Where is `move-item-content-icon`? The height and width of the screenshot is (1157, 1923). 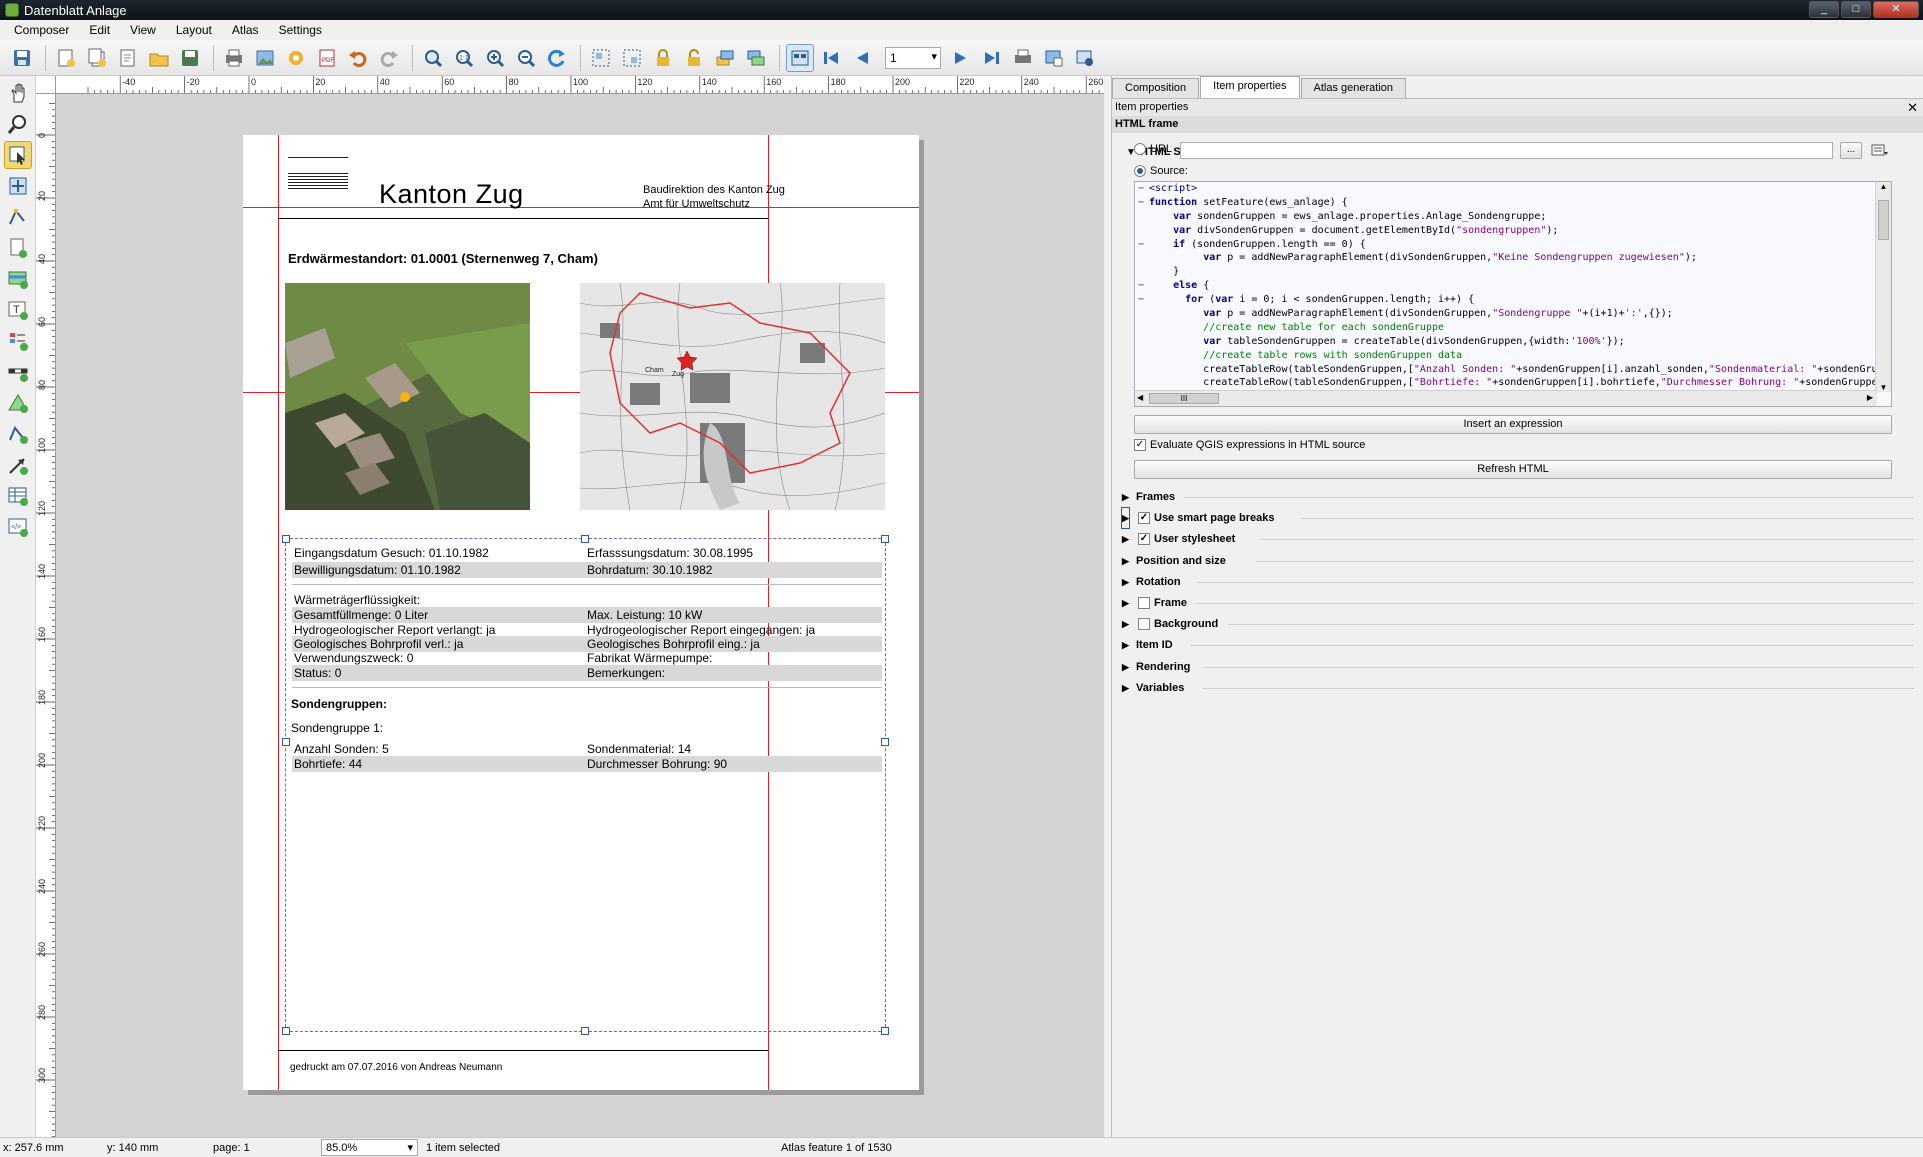
move-item-content-icon is located at coordinates (18, 186).